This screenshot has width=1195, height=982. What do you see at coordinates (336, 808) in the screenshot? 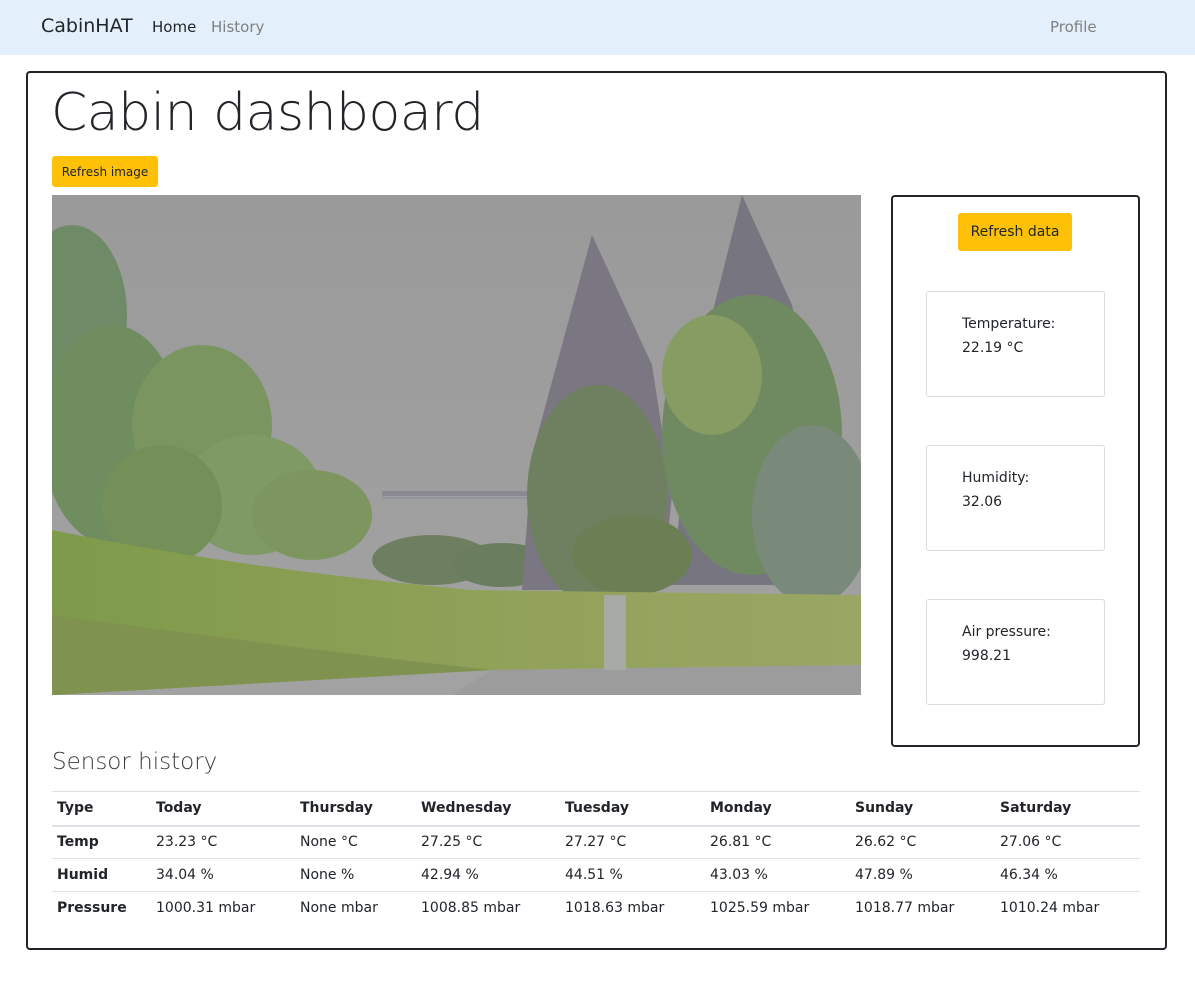
I see `column-header: Thursday` at bounding box center [336, 808].